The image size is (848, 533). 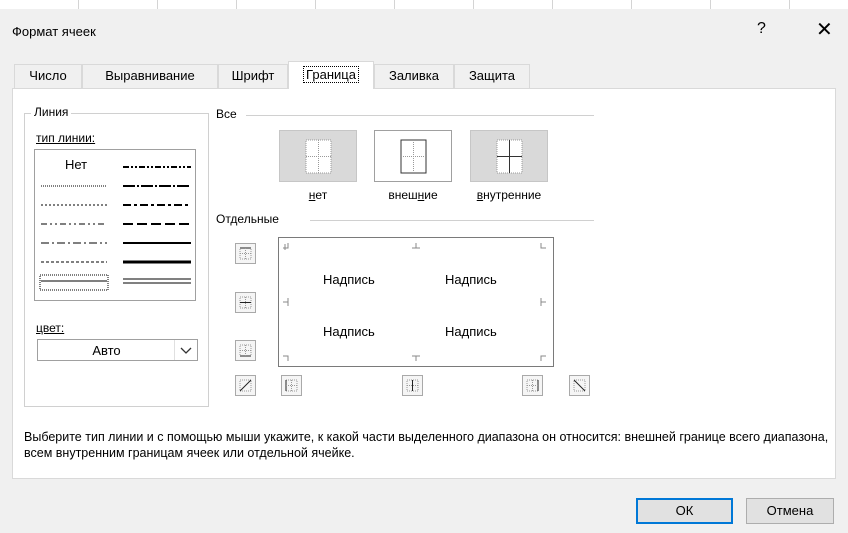 I want to click on label-part: ие, so click(x=431, y=195).